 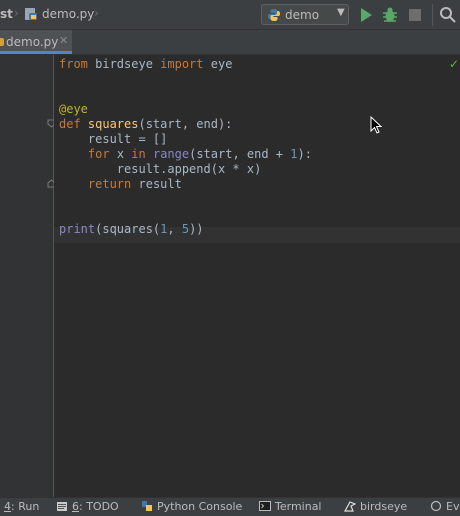 I want to click on code-token: def, so click(x=73, y=124).